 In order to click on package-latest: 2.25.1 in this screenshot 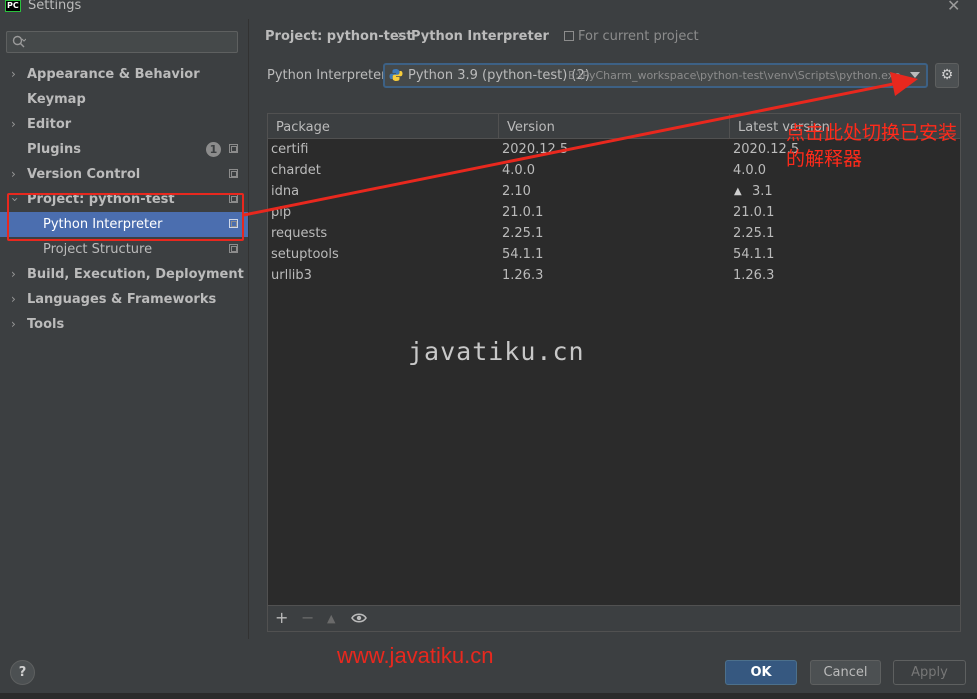, I will do `click(754, 233)`.